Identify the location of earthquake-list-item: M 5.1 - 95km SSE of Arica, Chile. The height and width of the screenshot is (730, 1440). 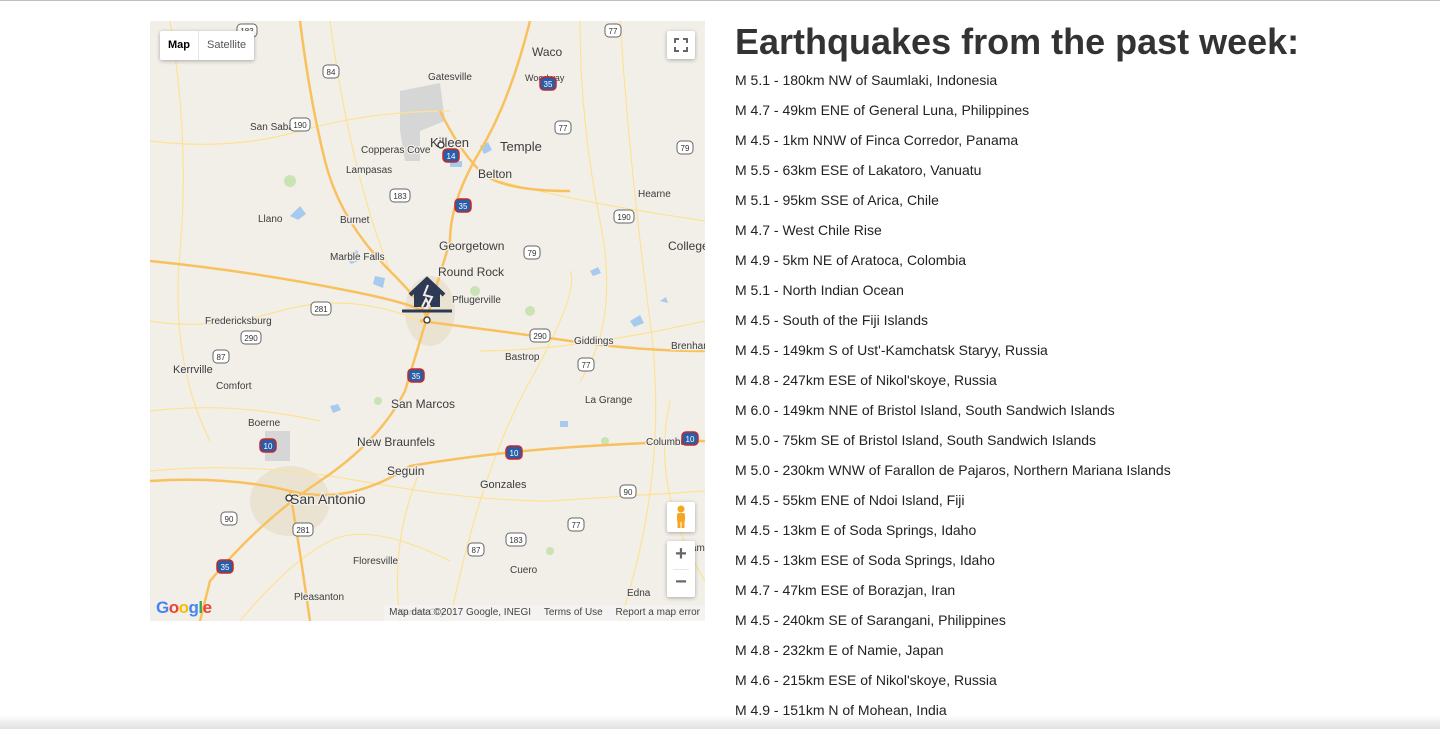
(837, 200).